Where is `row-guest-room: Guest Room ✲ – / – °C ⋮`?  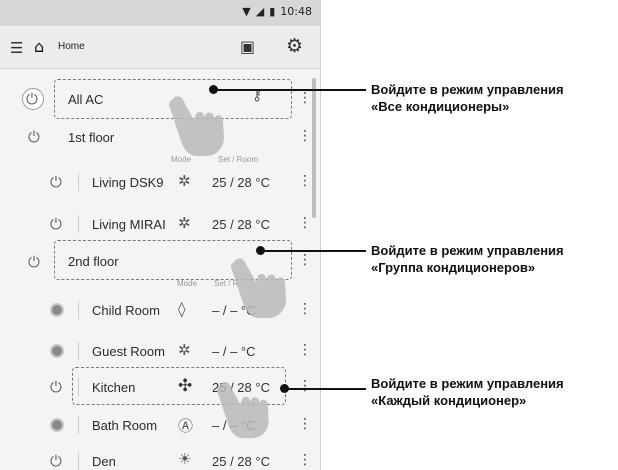
row-guest-room: Guest Room ✲ – / – °C ⋮ is located at coordinates (156, 351).